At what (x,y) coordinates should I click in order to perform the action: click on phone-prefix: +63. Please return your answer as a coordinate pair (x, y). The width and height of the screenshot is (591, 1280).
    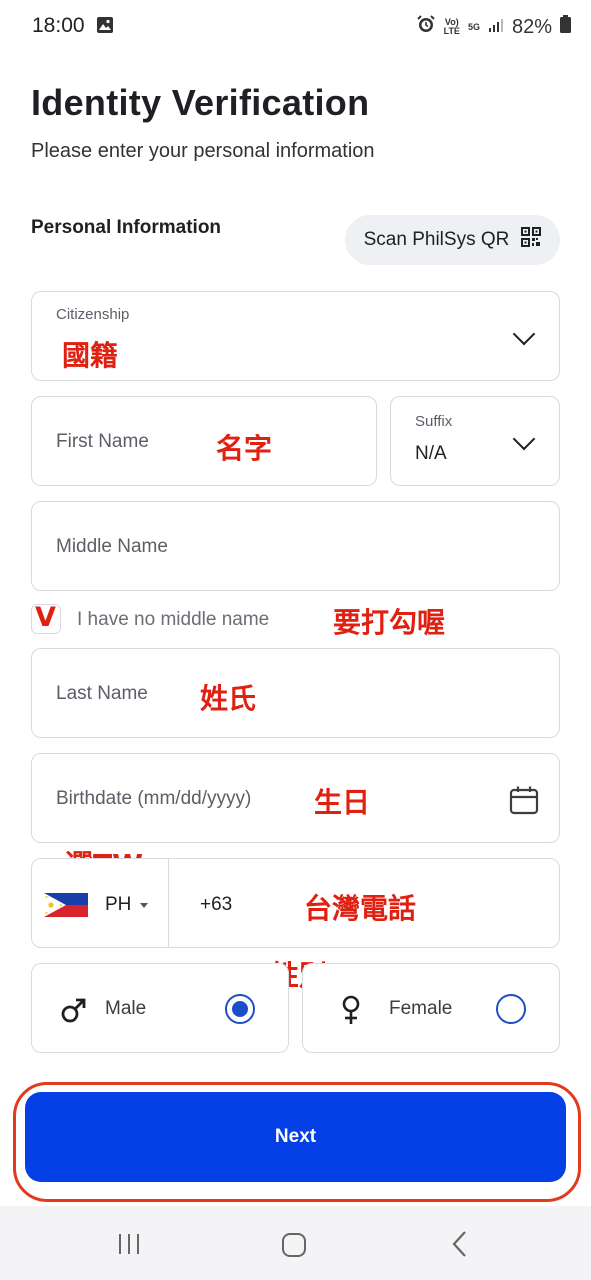
    Looking at the image, I should click on (216, 904).